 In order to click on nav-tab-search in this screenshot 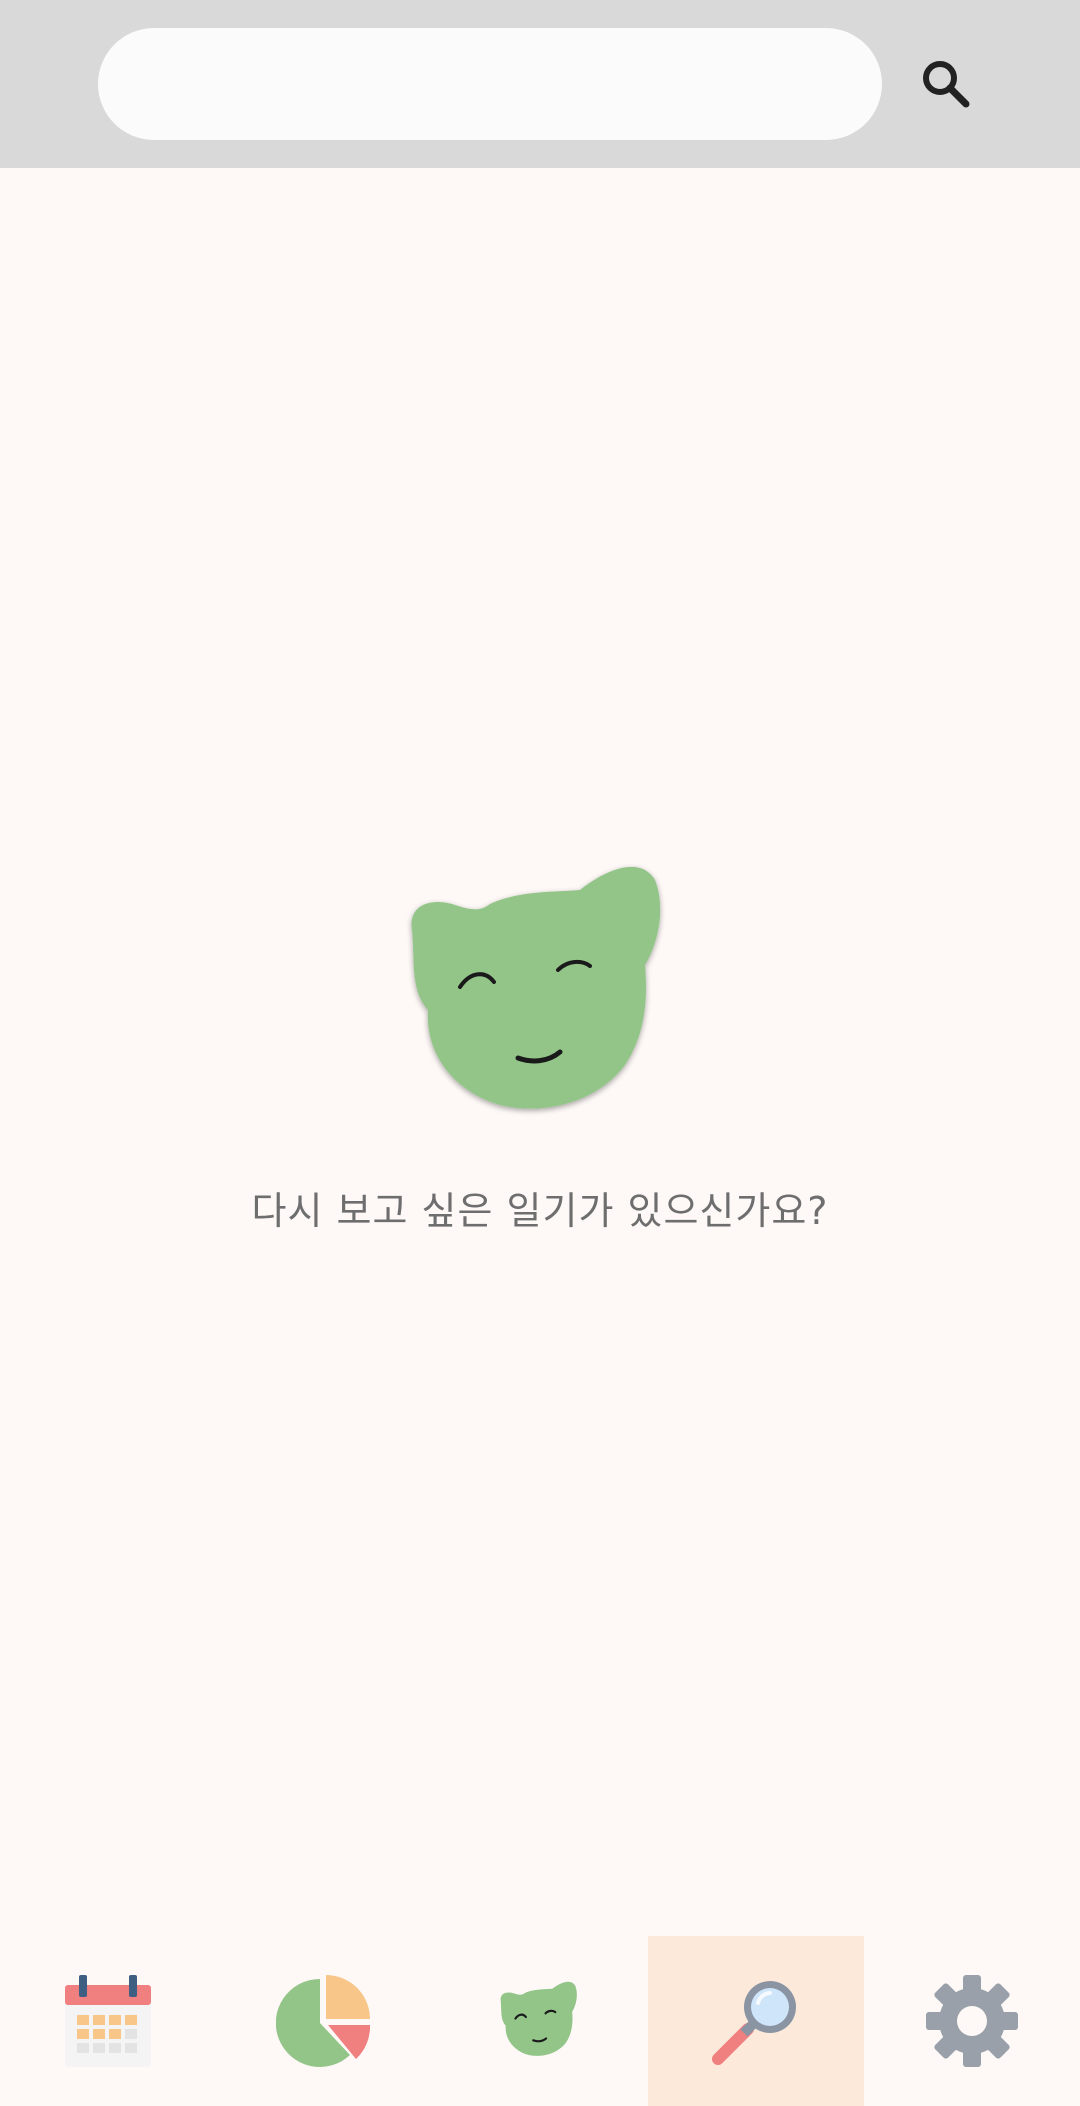, I will do `click(756, 2021)`.